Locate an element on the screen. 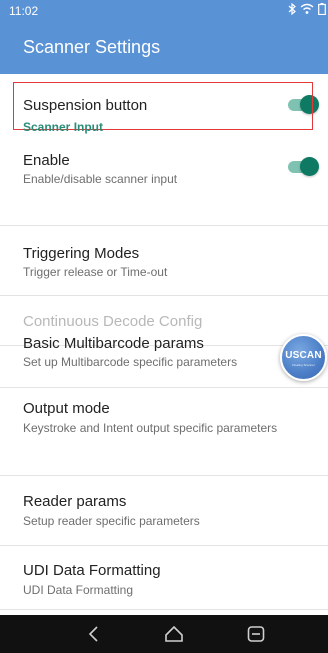 This screenshot has height=653, width=328. app-bar: Scanner Settings is located at coordinates (164, 48).